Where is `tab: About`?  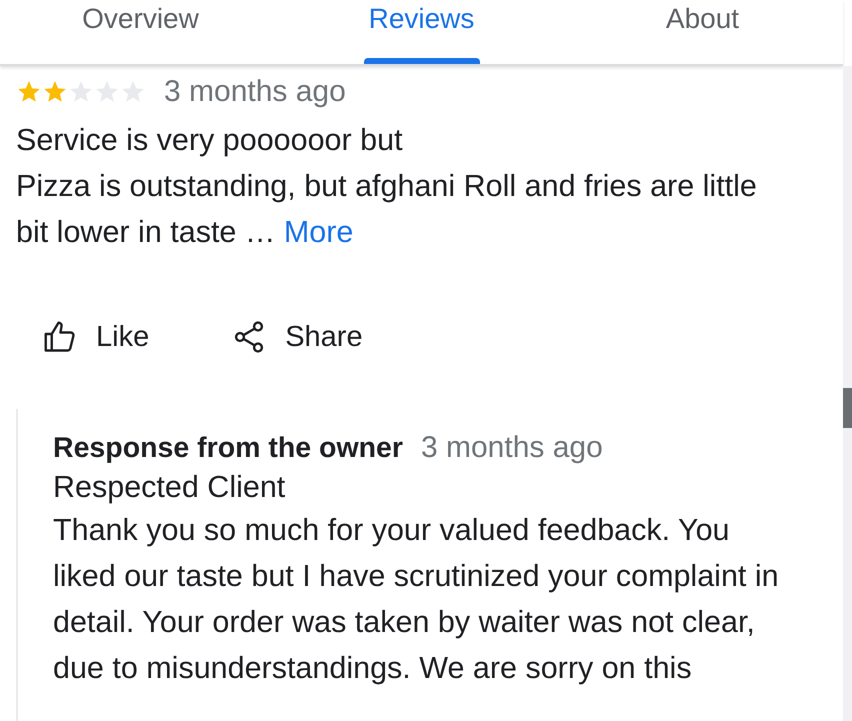
tab: About is located at coordinates (702, 32).